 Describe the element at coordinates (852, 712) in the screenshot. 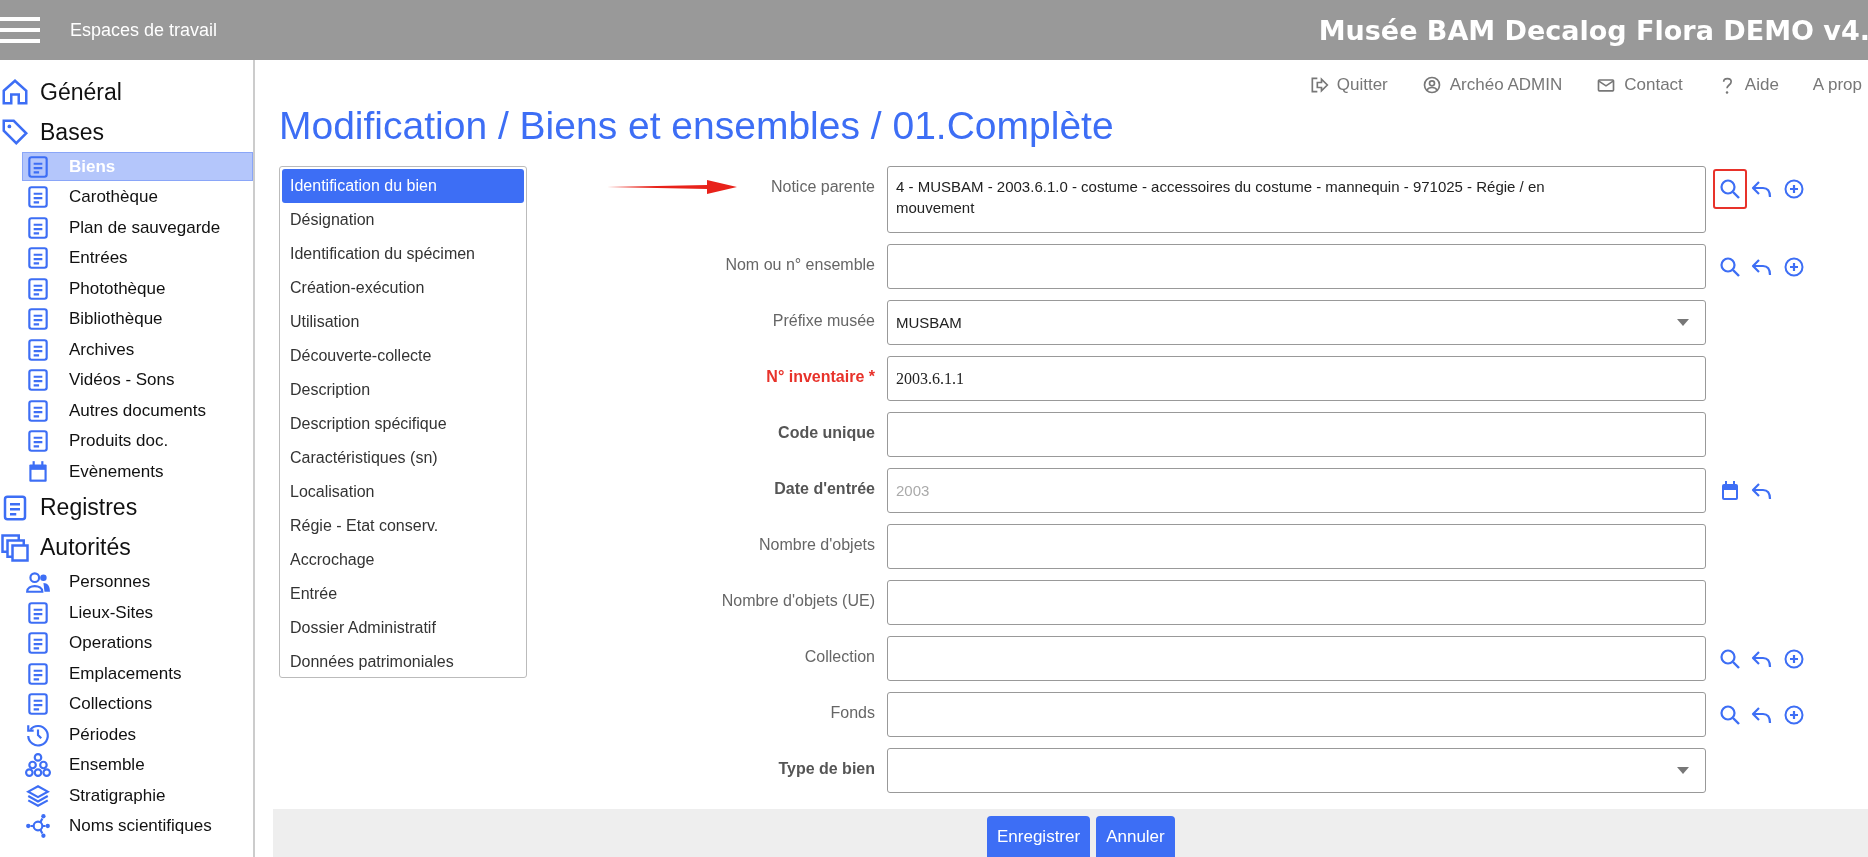

I see `field-label: Fonds` at that location.